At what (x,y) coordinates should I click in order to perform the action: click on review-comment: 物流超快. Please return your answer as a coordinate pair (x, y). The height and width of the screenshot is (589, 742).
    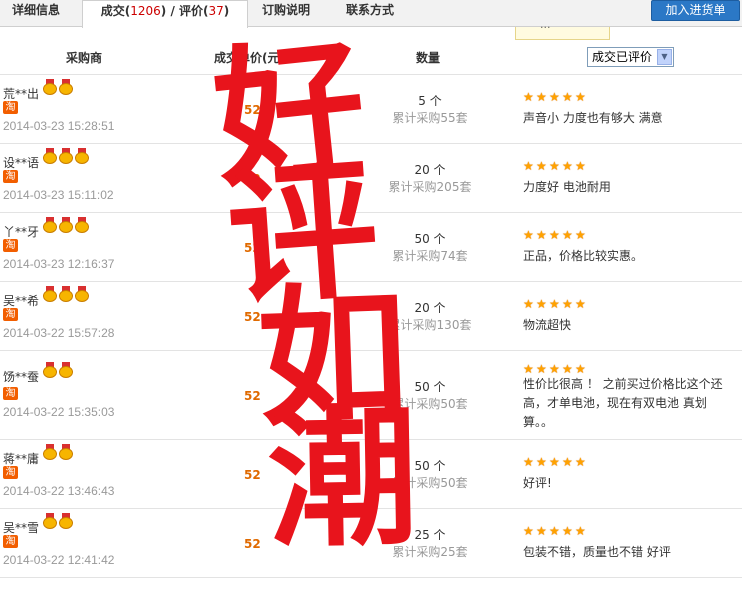
    Looking at the image, I should click on (547, 325).